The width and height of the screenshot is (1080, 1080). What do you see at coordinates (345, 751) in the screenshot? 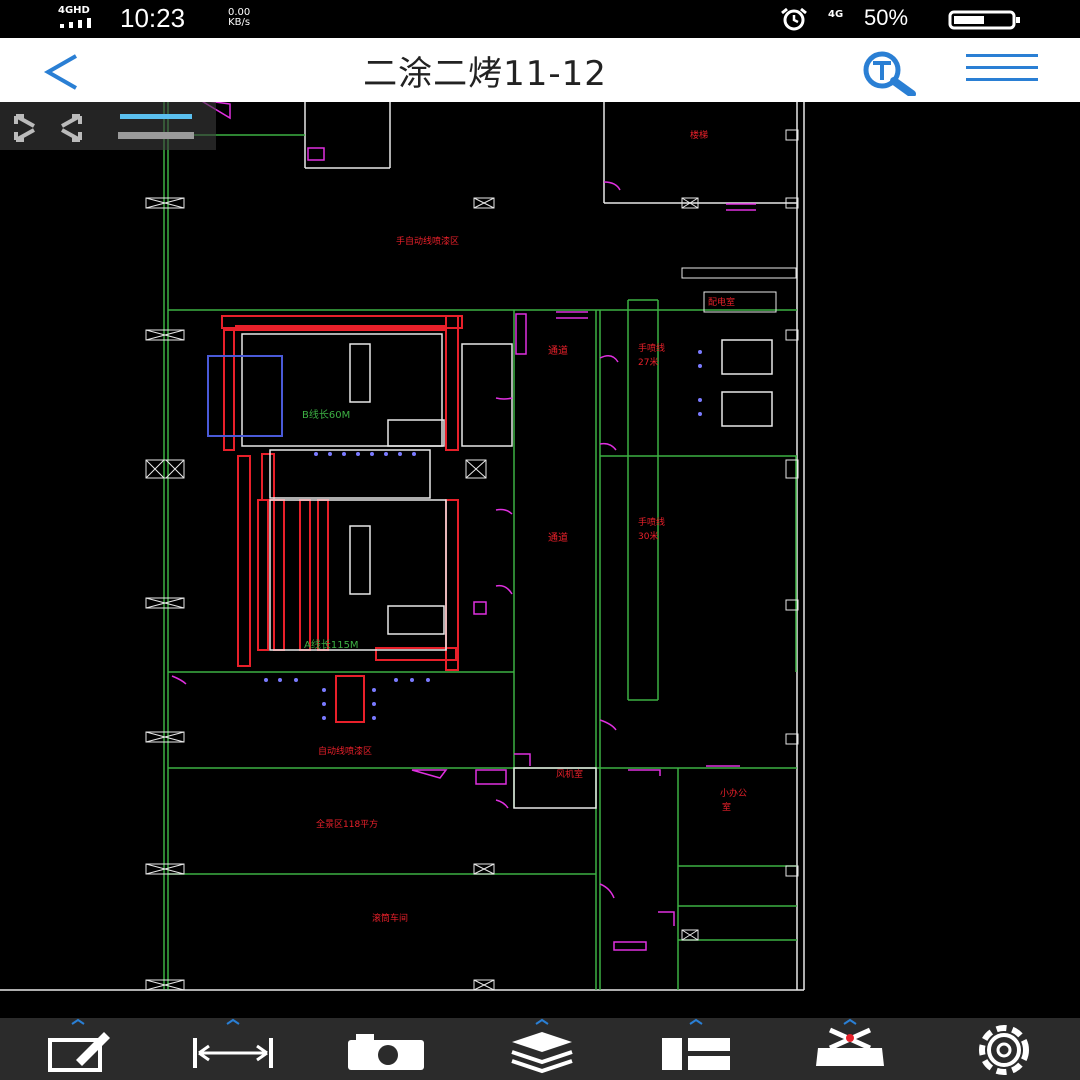
I see `label-auto-spray-area: 自动线喷漆区` at bounding box center [345, 751].